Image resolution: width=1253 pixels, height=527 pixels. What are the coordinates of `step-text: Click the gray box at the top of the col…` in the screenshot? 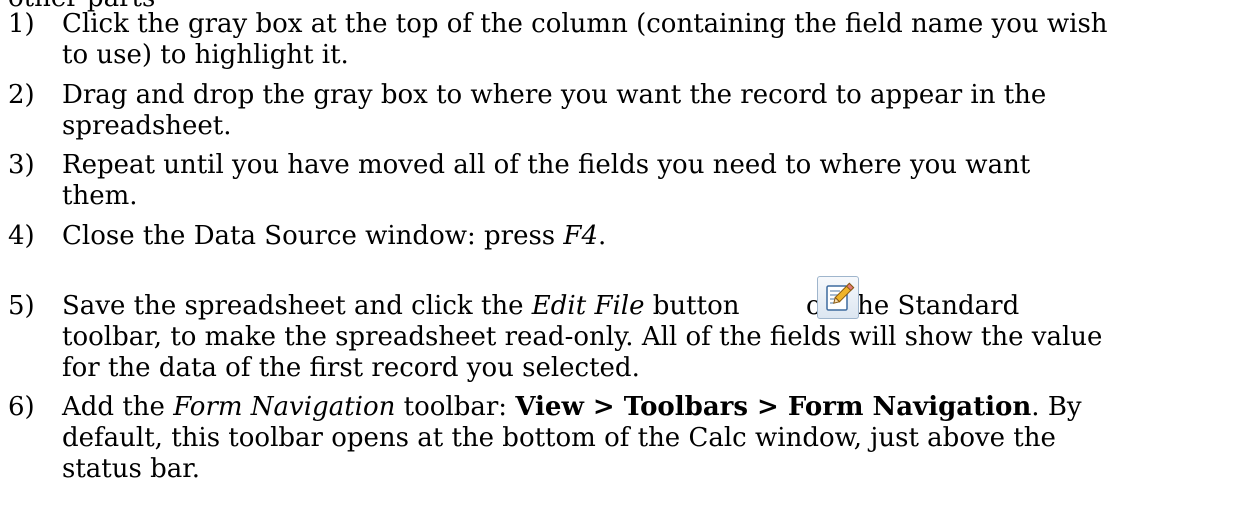 It's located at (585, 24).